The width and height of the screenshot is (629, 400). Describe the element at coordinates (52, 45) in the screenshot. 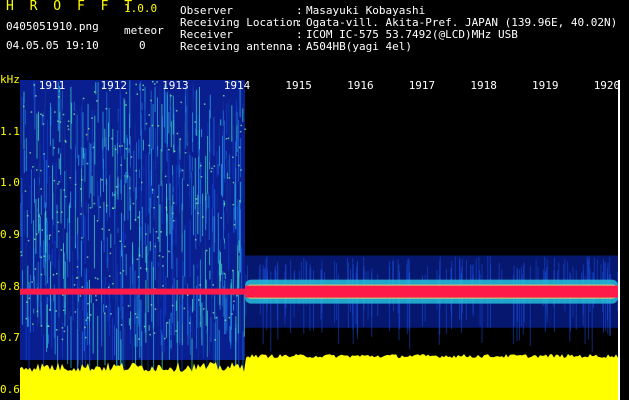

I see `date-time: 04.05.05 19:10` at that location.